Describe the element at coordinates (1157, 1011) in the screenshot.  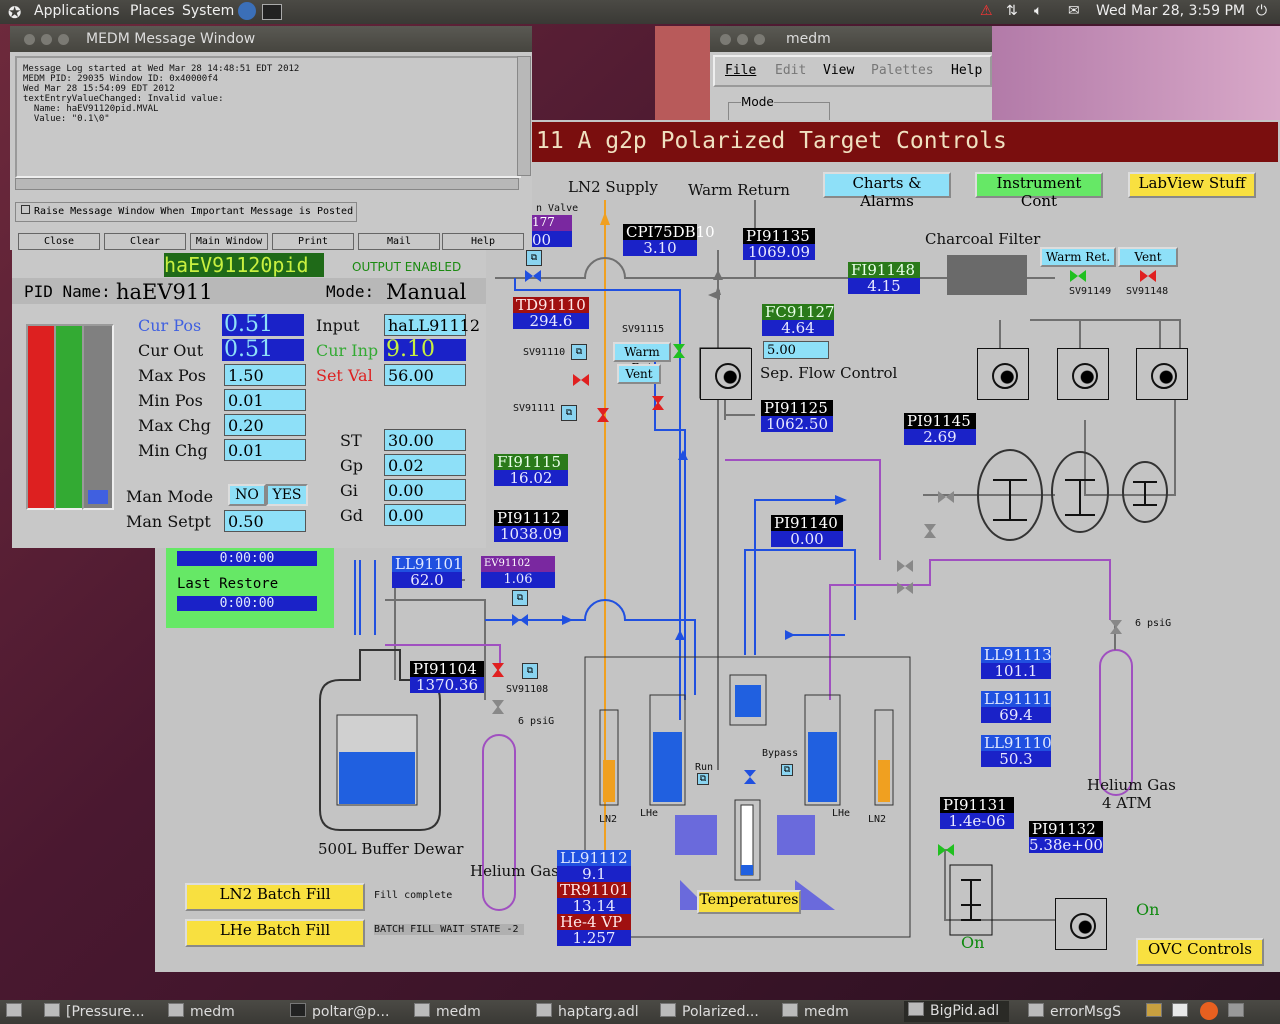
I see `workspace-switcher-icon` at that location.